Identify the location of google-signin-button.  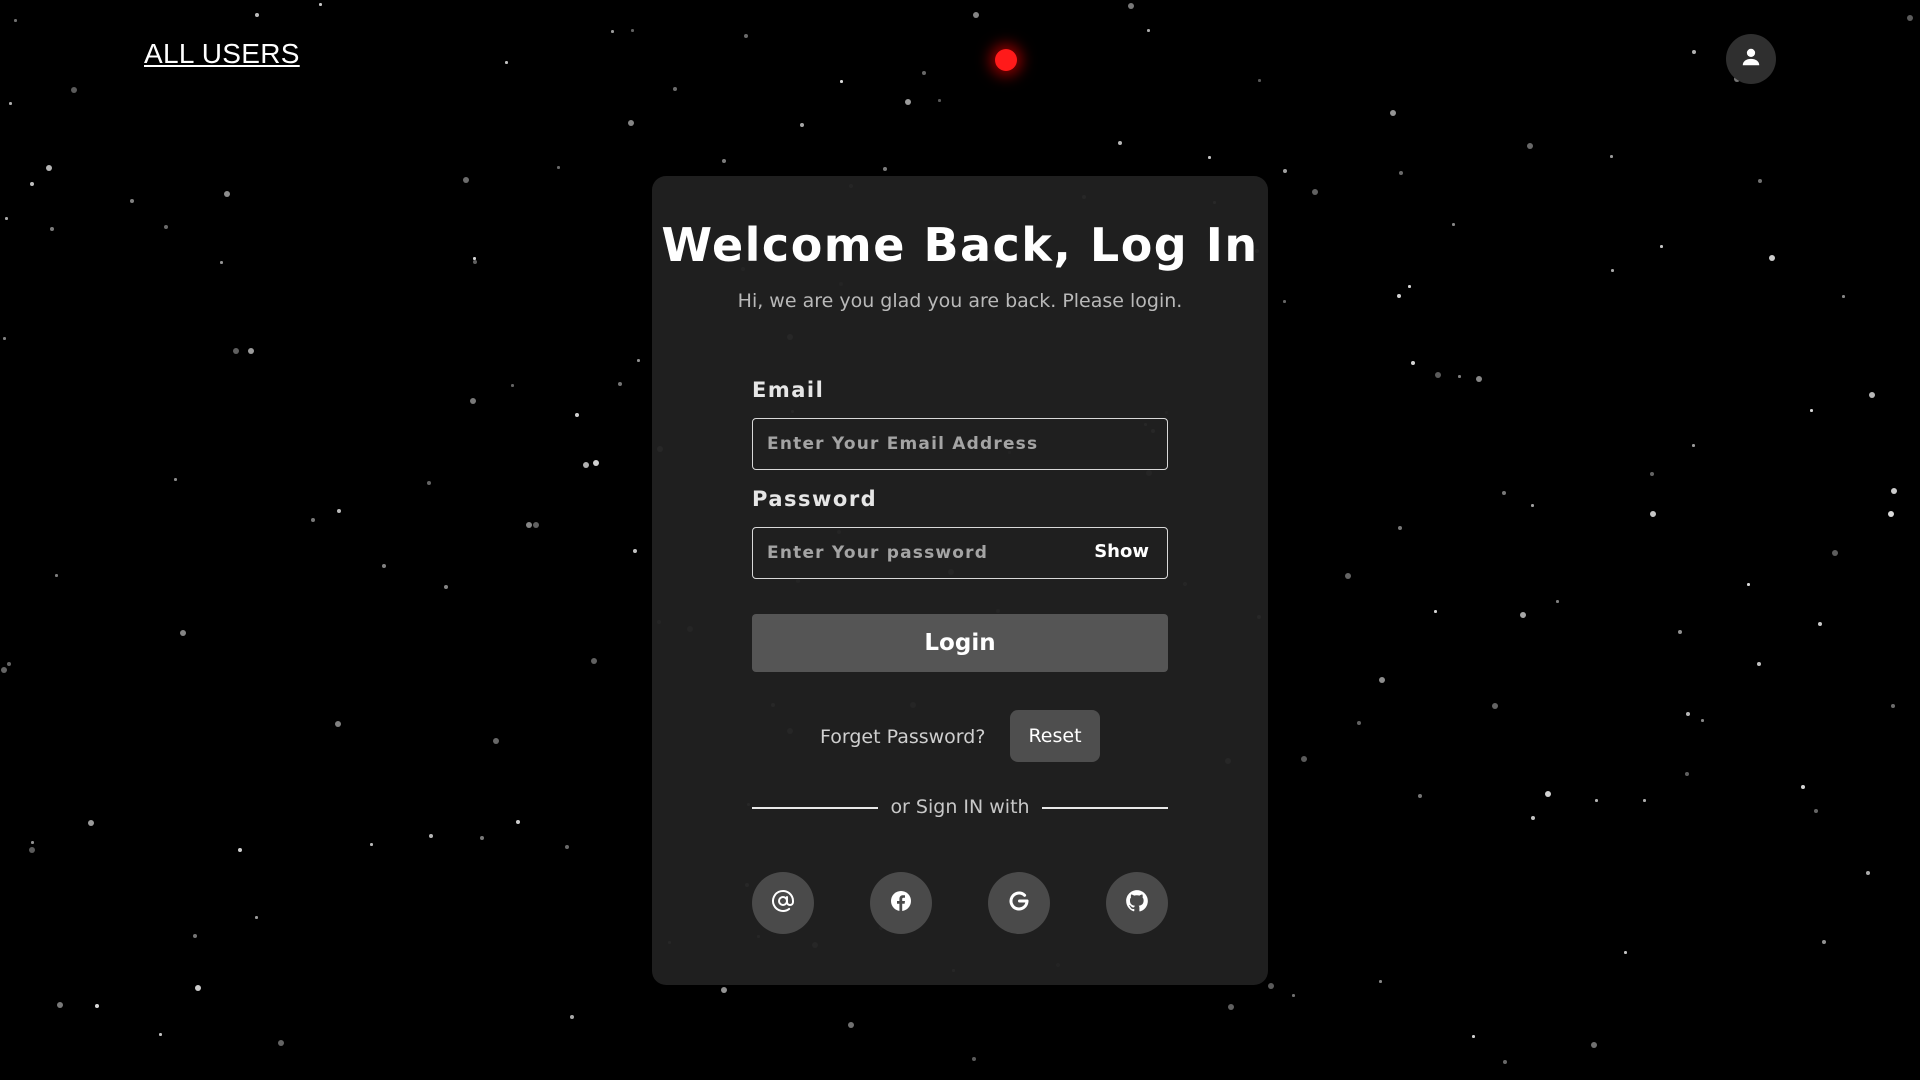
(1019, 903).